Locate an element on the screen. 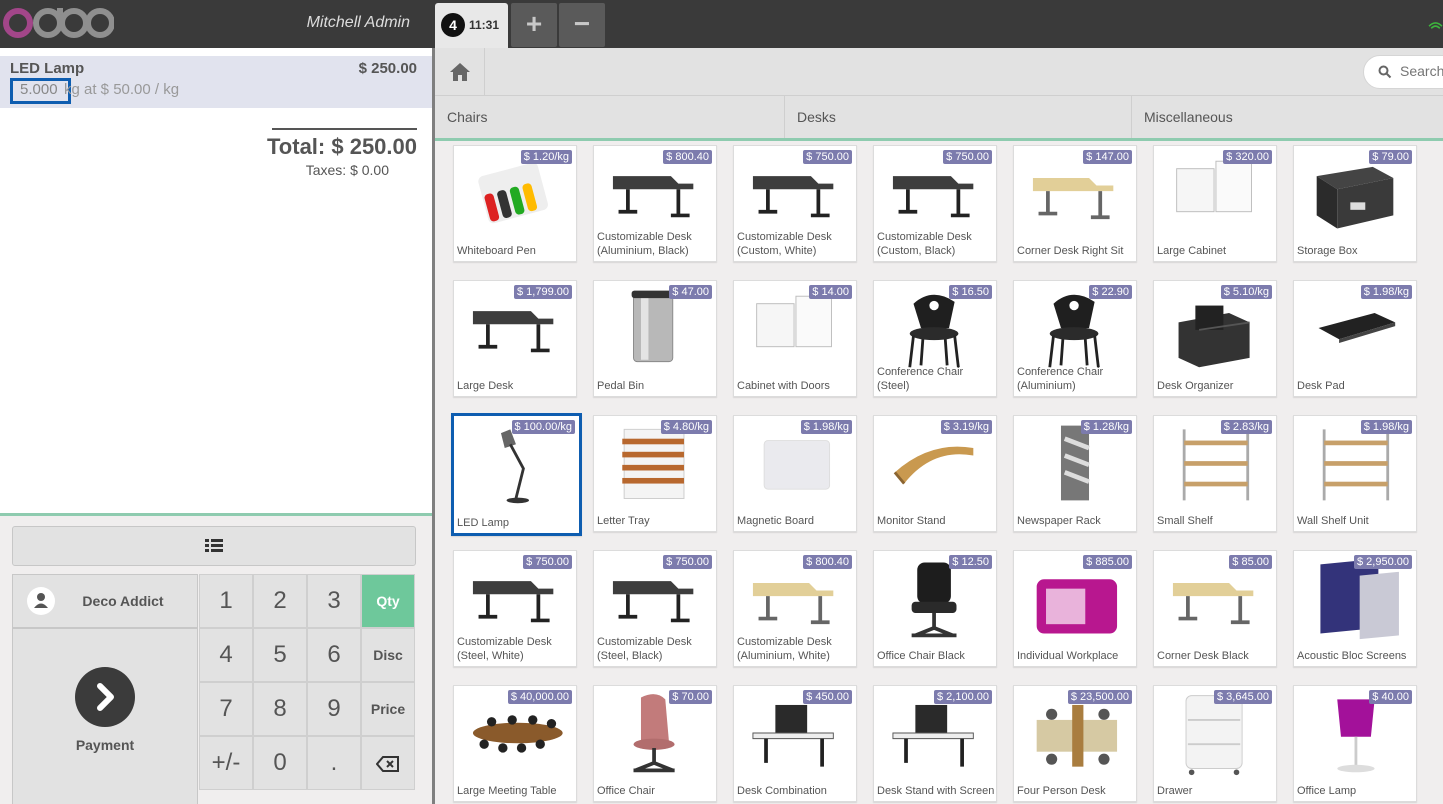 Image resolution: width=1443 pixels, height=804 pixels. set-customer-button: Deco Addict is located at coordinates (105, 601).